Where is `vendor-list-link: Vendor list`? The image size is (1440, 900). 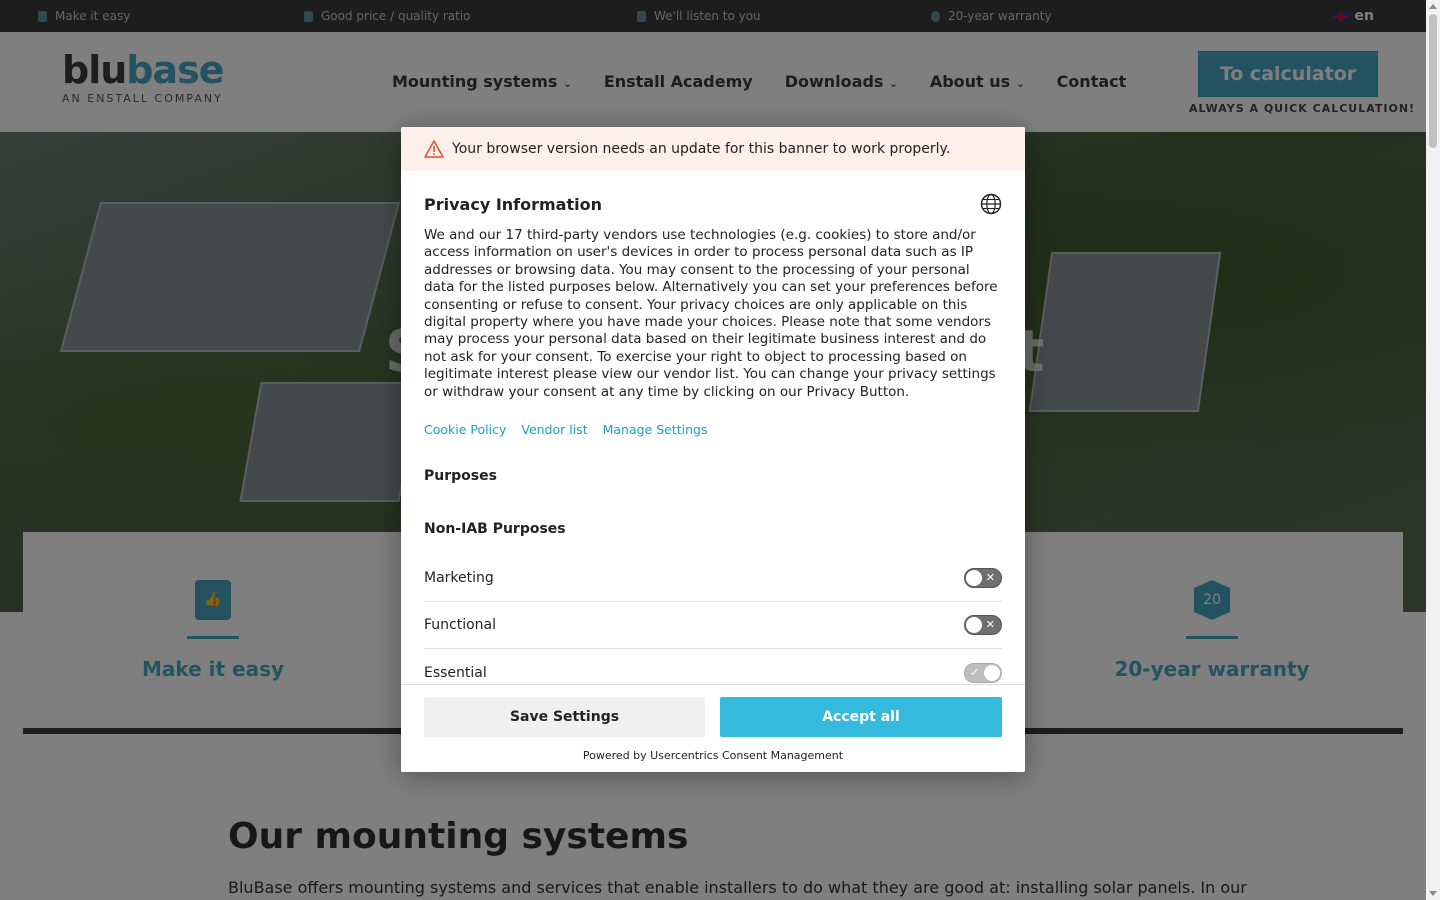 vendor-list-link: Vendor list is located at coordinates (554, 429).